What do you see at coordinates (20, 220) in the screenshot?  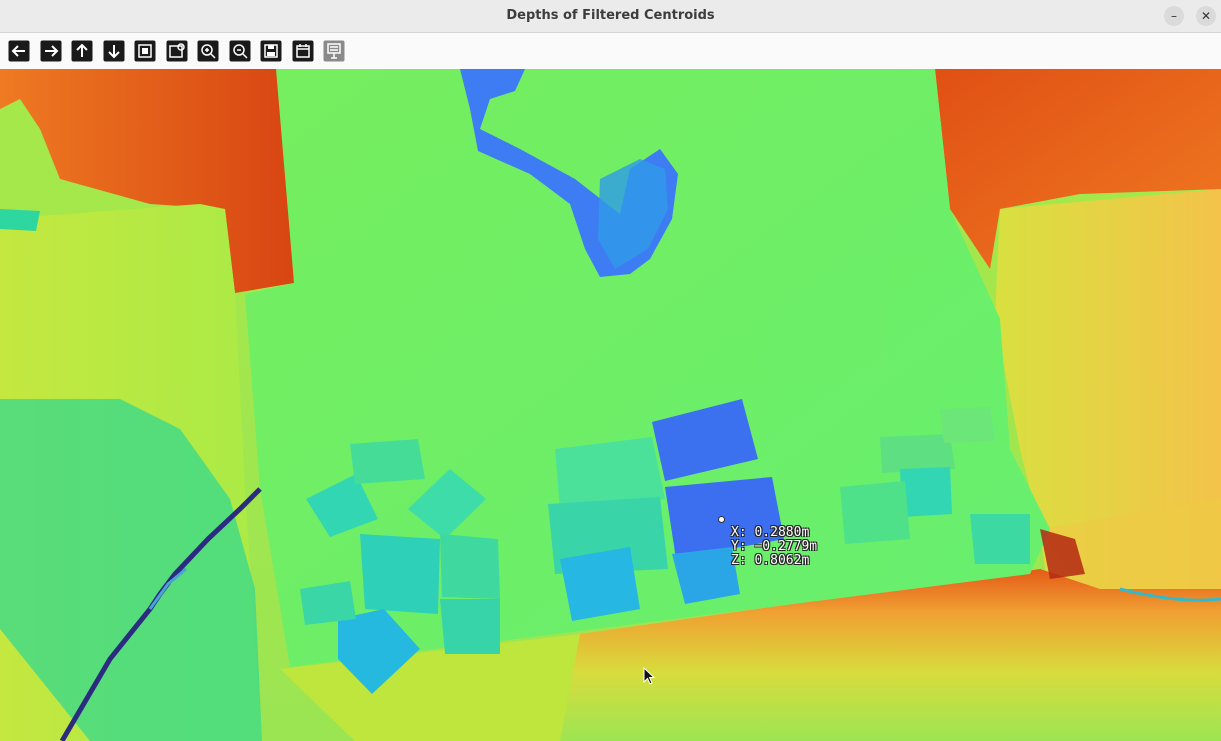 I see `left-edge-marker` at bounding box center [20, 220].